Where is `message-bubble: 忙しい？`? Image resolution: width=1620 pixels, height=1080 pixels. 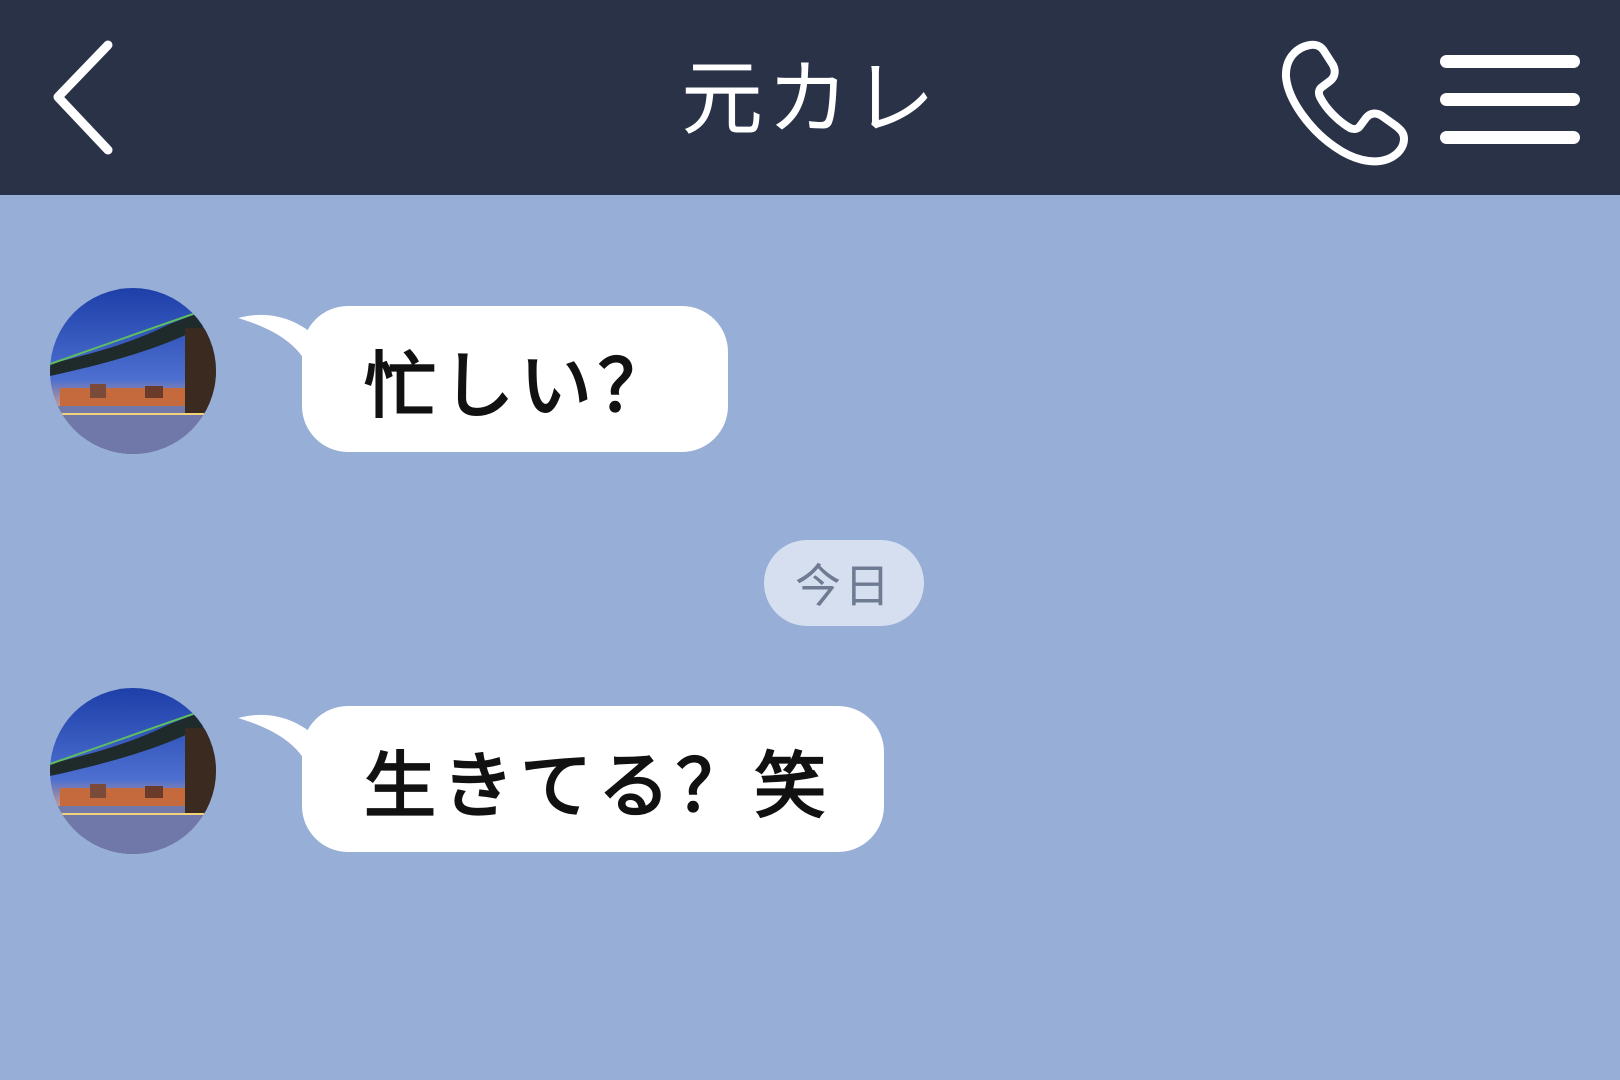 message-bubble: 忙しい？ is located at coordinates (515, 379).